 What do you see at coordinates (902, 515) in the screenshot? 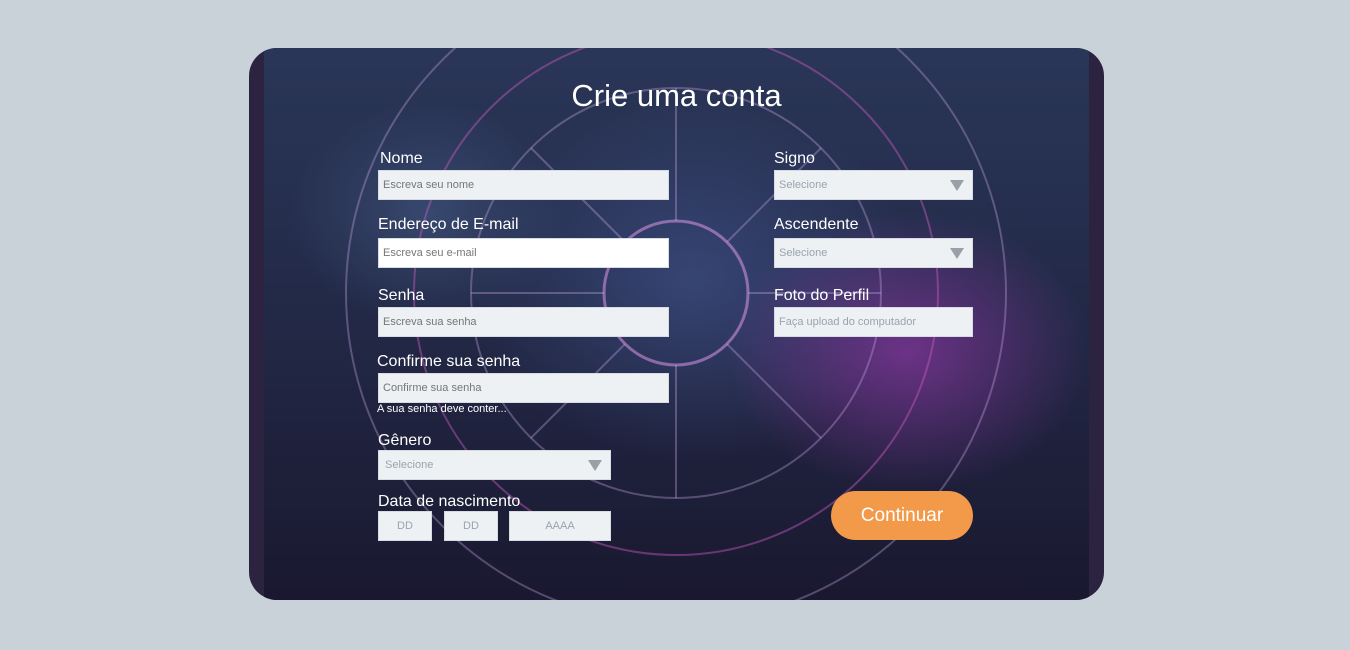
I see `continue-button: Continuar` at bounding box center [902, 515].